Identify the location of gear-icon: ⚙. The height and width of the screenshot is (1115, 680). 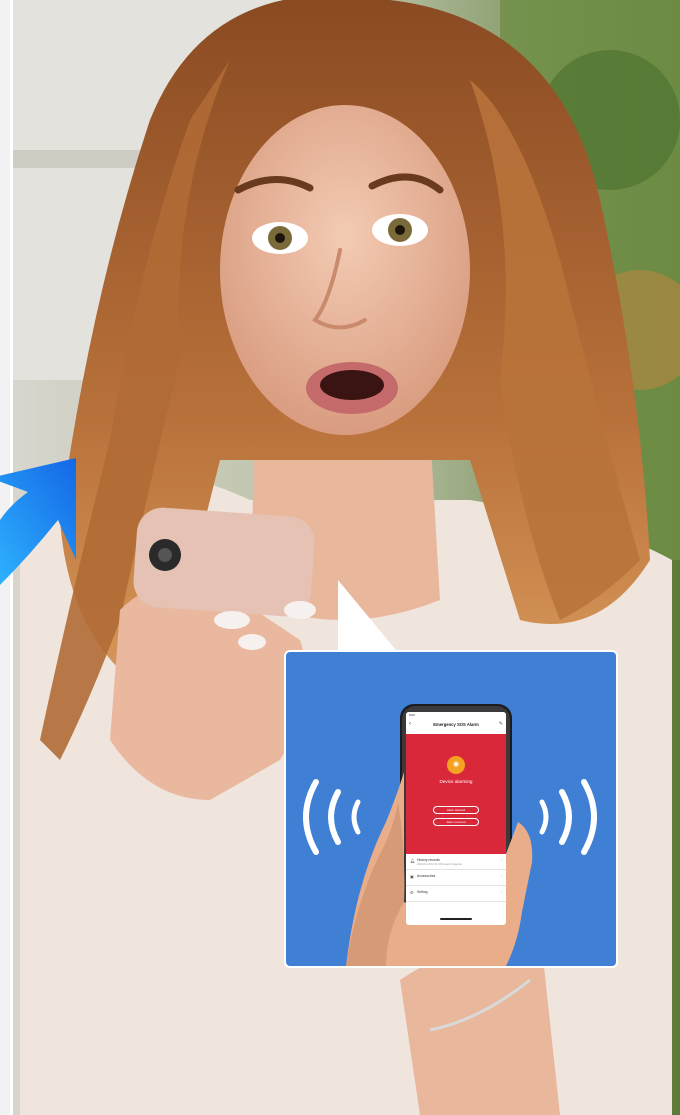
(412, 892).